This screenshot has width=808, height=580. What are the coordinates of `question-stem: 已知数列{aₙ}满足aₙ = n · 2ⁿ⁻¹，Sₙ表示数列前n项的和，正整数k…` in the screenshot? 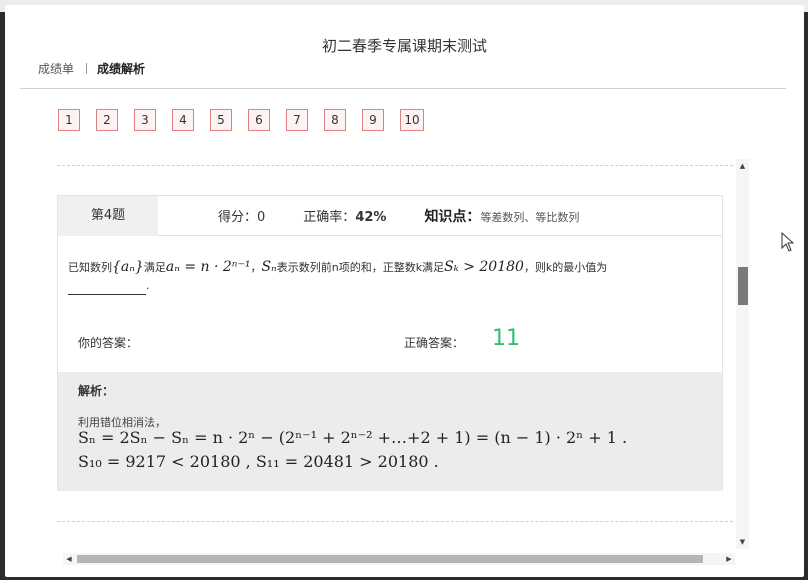 It's located at (391, 276).